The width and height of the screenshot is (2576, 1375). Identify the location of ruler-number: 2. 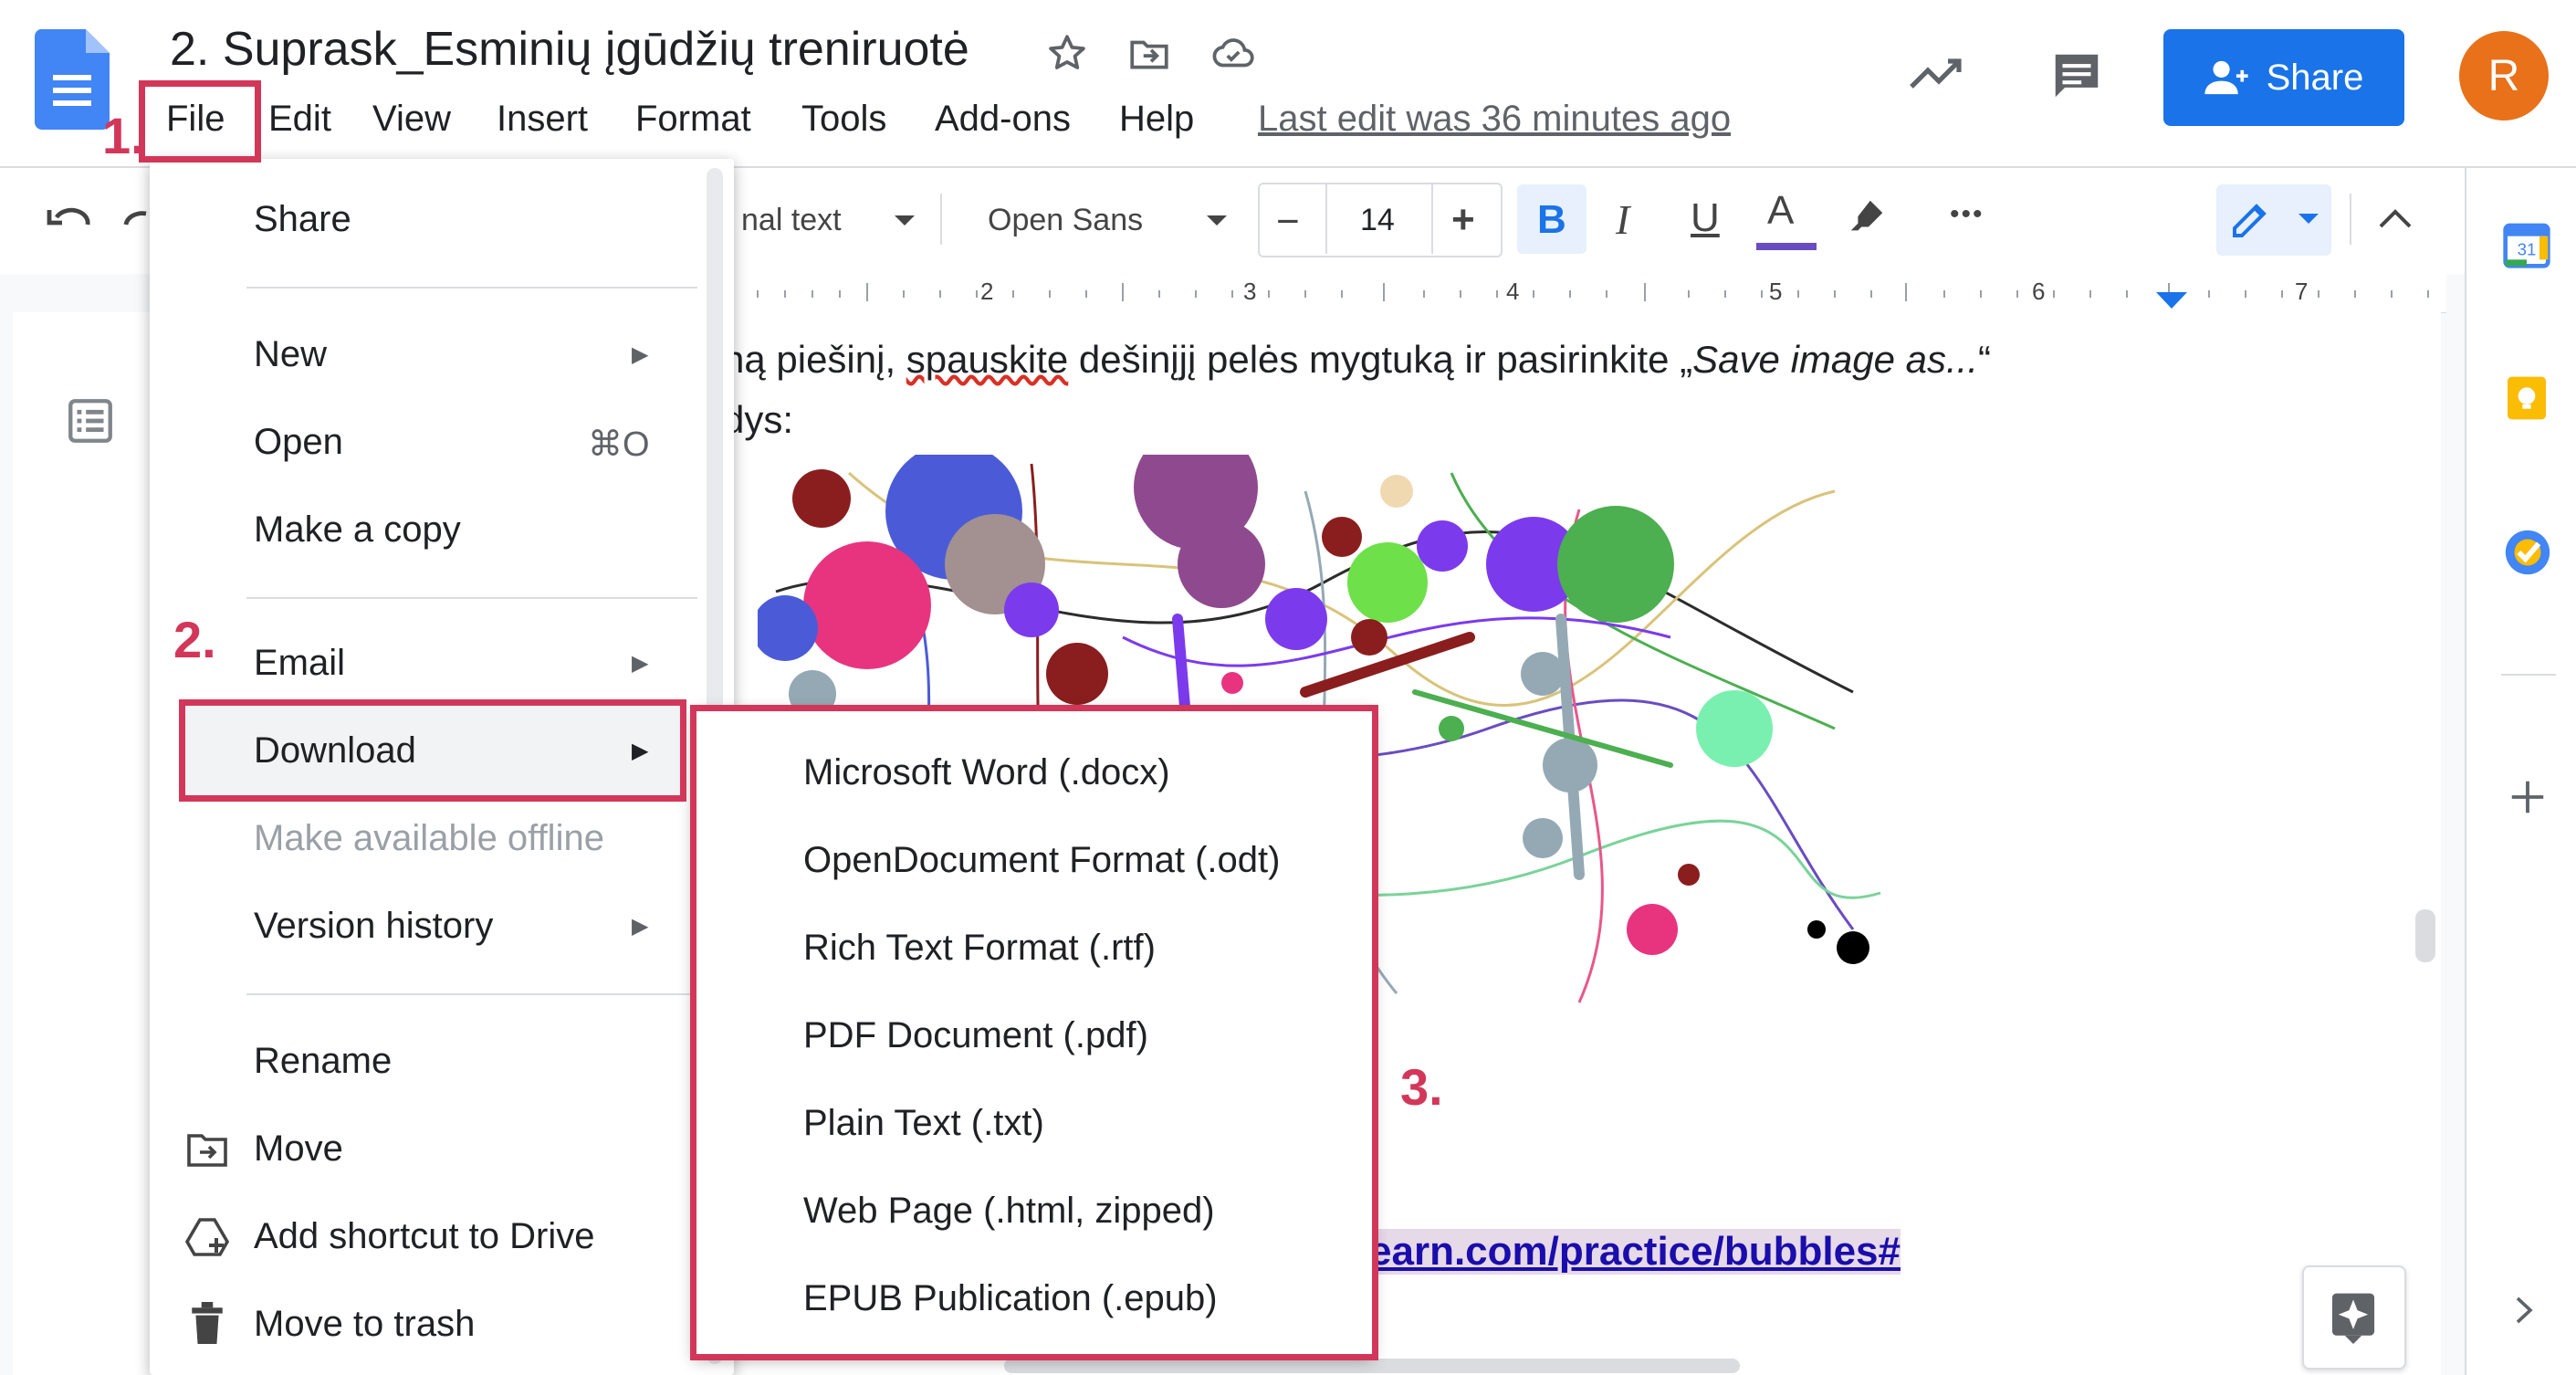
(987, 291).